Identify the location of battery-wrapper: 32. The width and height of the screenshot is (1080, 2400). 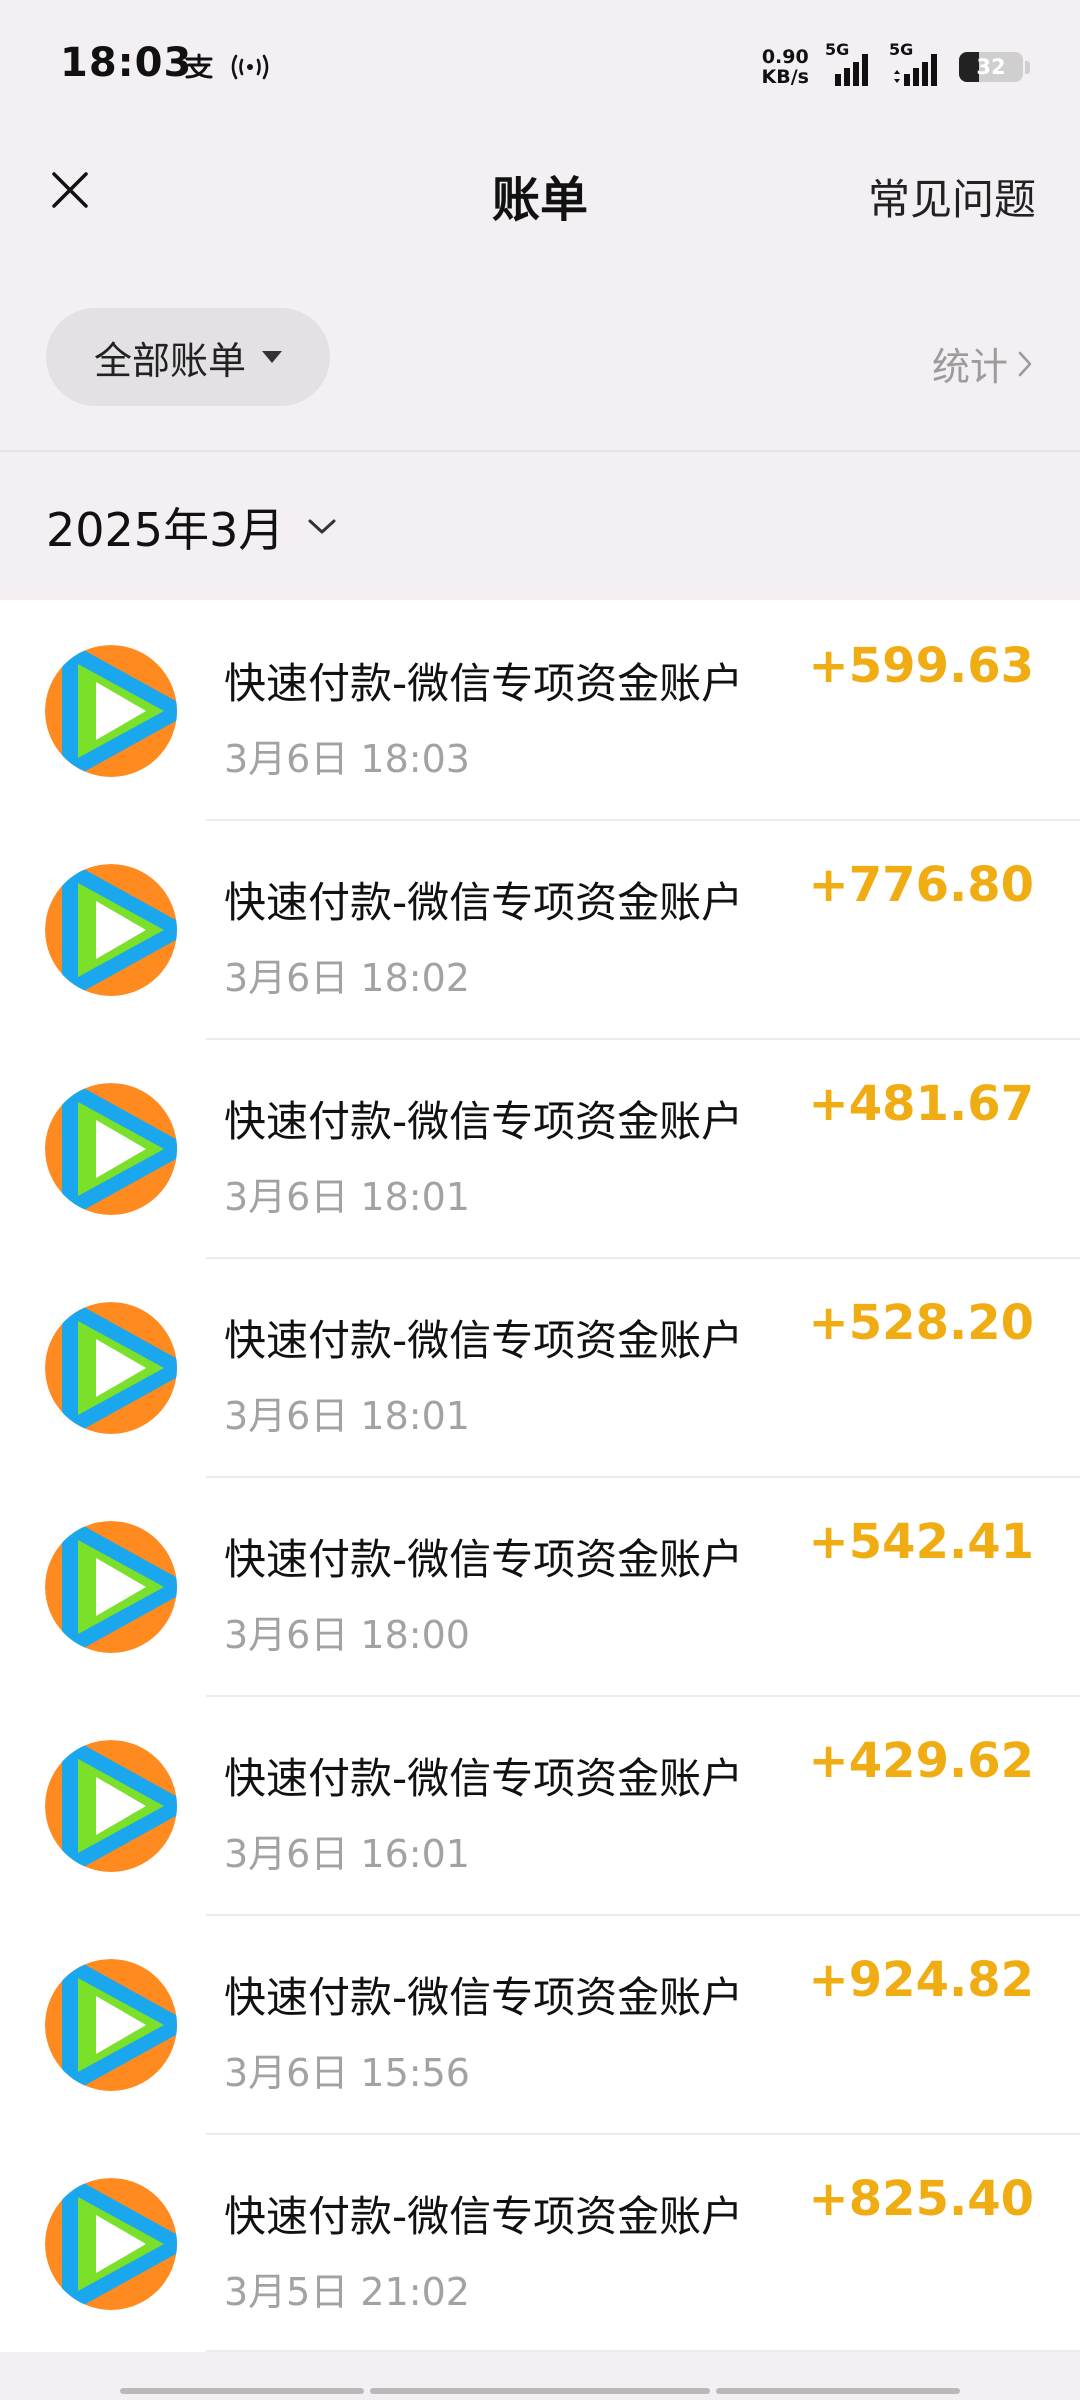
(994, 67).